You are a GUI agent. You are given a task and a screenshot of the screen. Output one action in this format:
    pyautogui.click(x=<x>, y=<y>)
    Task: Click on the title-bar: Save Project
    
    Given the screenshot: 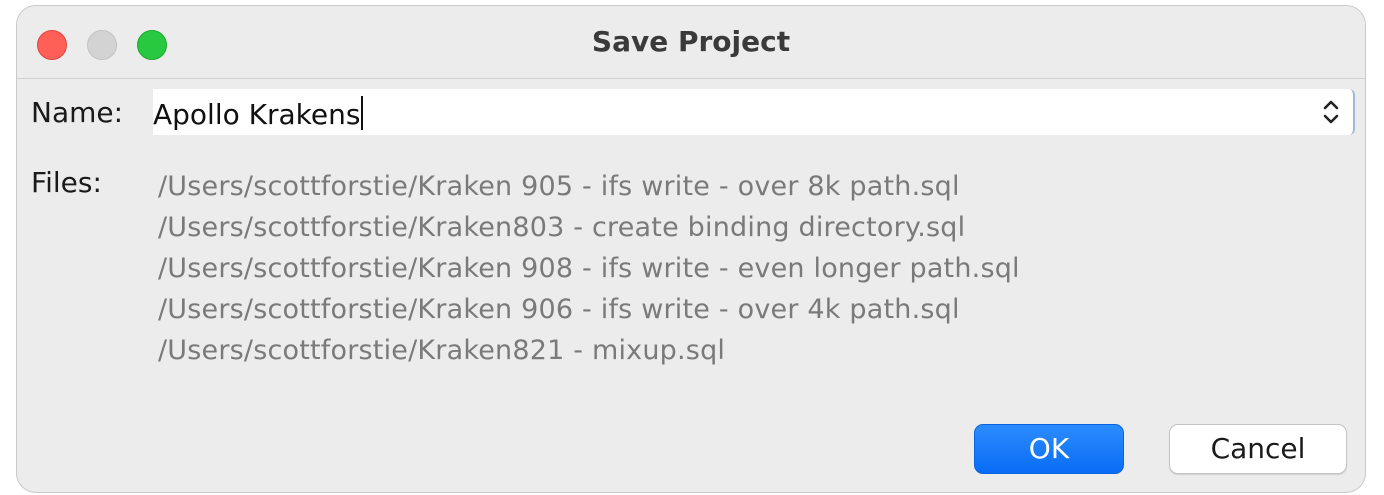 What is the action you would take?
    pyautogui.click(x=691, y=42)
    